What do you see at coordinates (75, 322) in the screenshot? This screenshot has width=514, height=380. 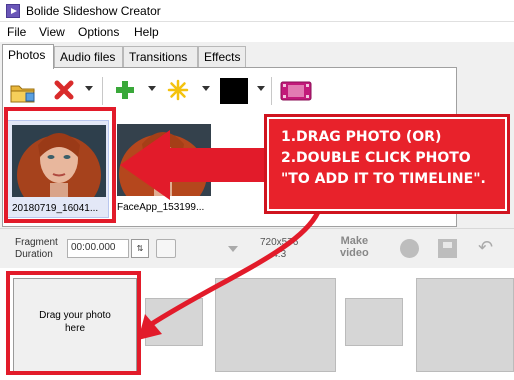 I see `drop-hint: Drag your photo here` at bounding box center [75, 322].